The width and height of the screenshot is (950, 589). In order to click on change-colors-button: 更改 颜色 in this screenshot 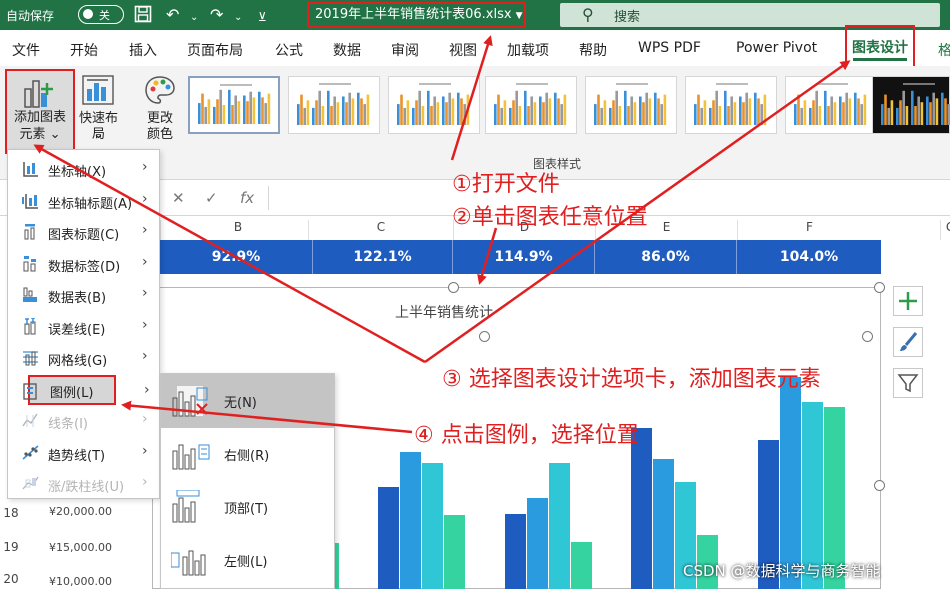, I will do `click(160, 111)`.